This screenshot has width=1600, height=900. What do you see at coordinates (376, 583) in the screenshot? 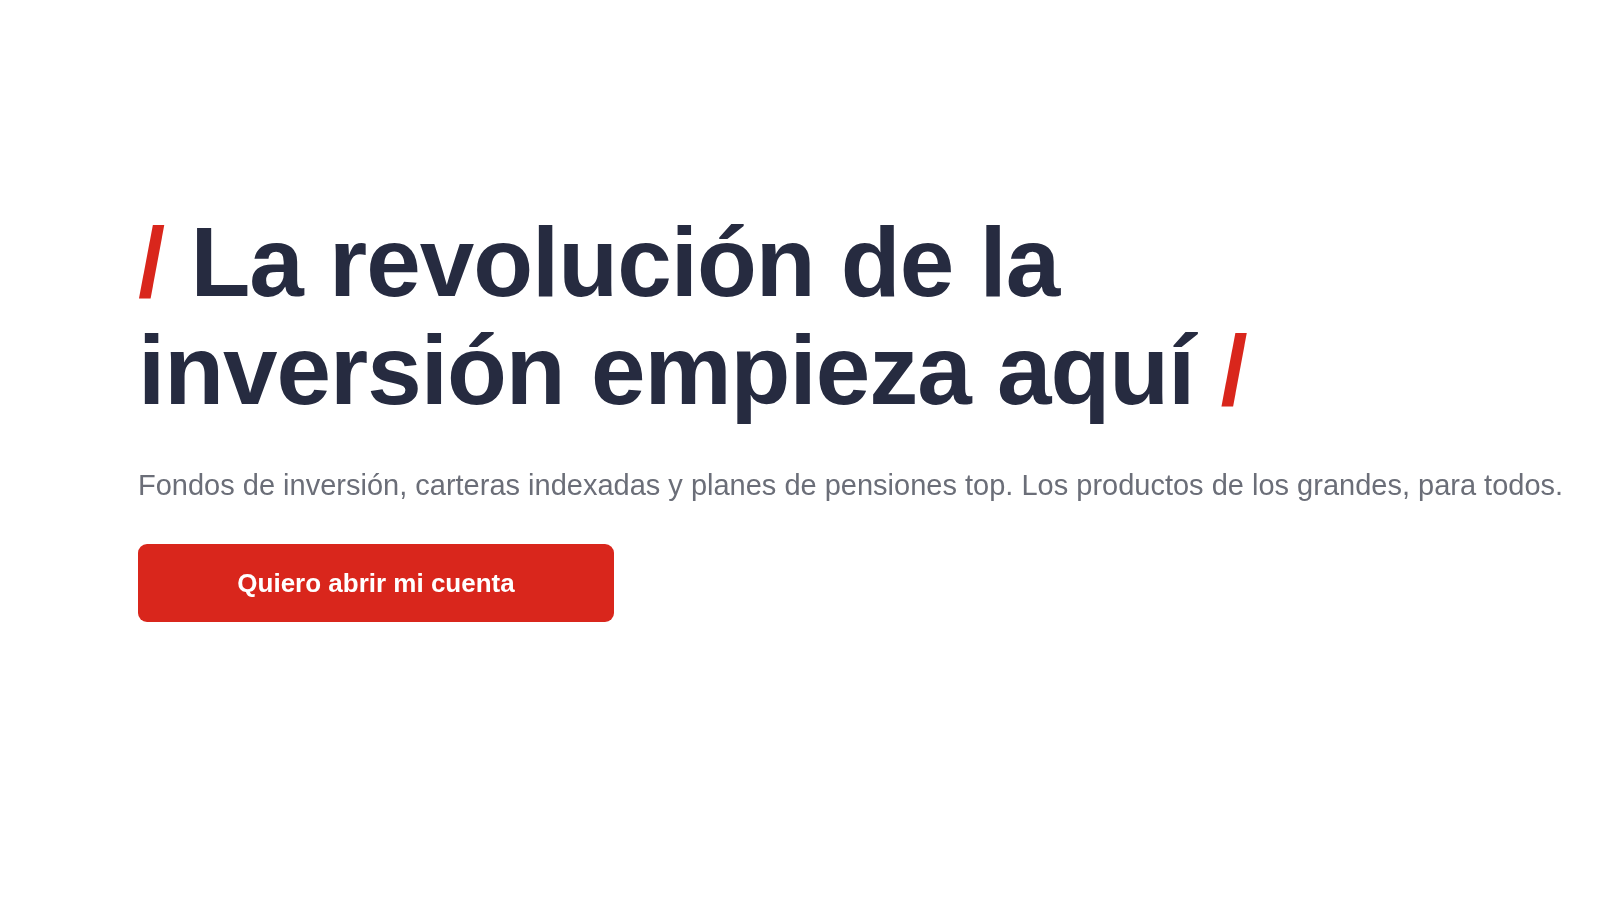
I see `open-account-button: Quiero abrir mi cuenta` at bounding box center [376, 583].